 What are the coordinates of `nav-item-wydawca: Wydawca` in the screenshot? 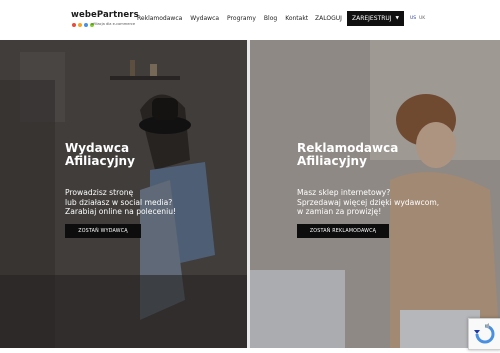 It's located at (204, 18).